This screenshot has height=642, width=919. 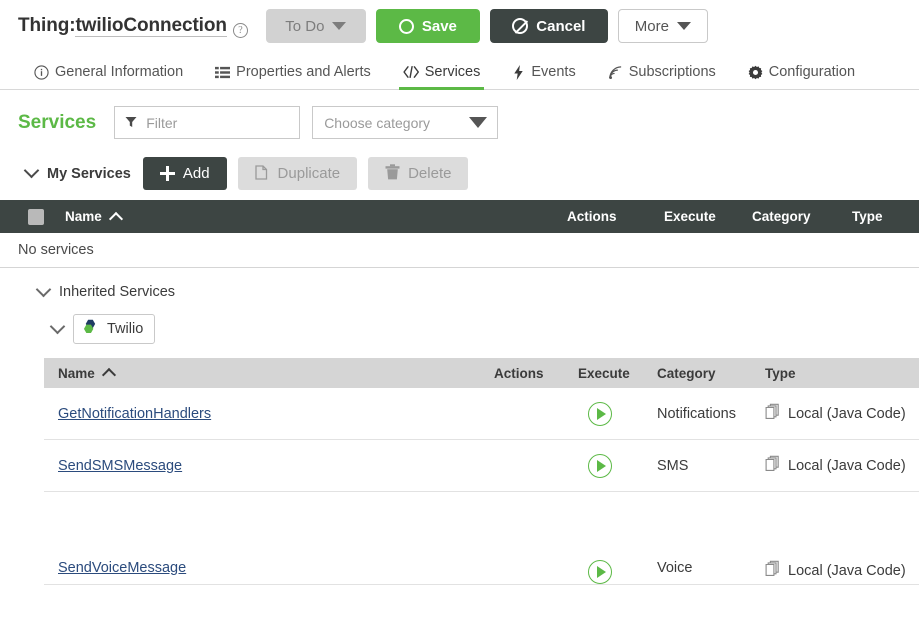 I want to click on duplicate-button: Duplicate, so click(x=297, y=173).